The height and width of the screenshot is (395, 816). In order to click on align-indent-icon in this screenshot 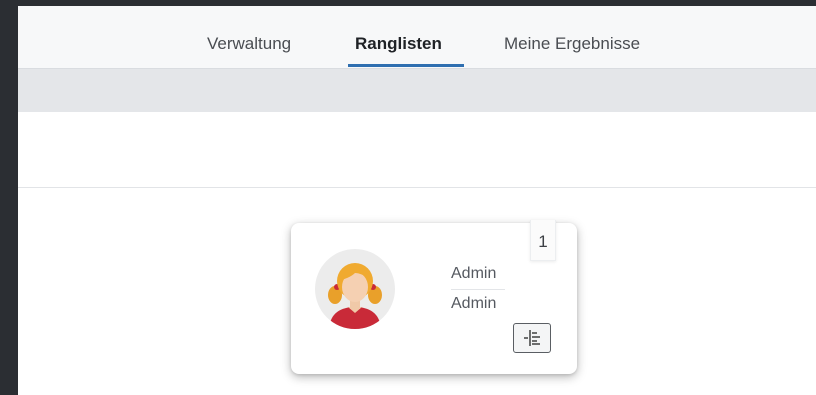, I will do `click(532, 338)`.